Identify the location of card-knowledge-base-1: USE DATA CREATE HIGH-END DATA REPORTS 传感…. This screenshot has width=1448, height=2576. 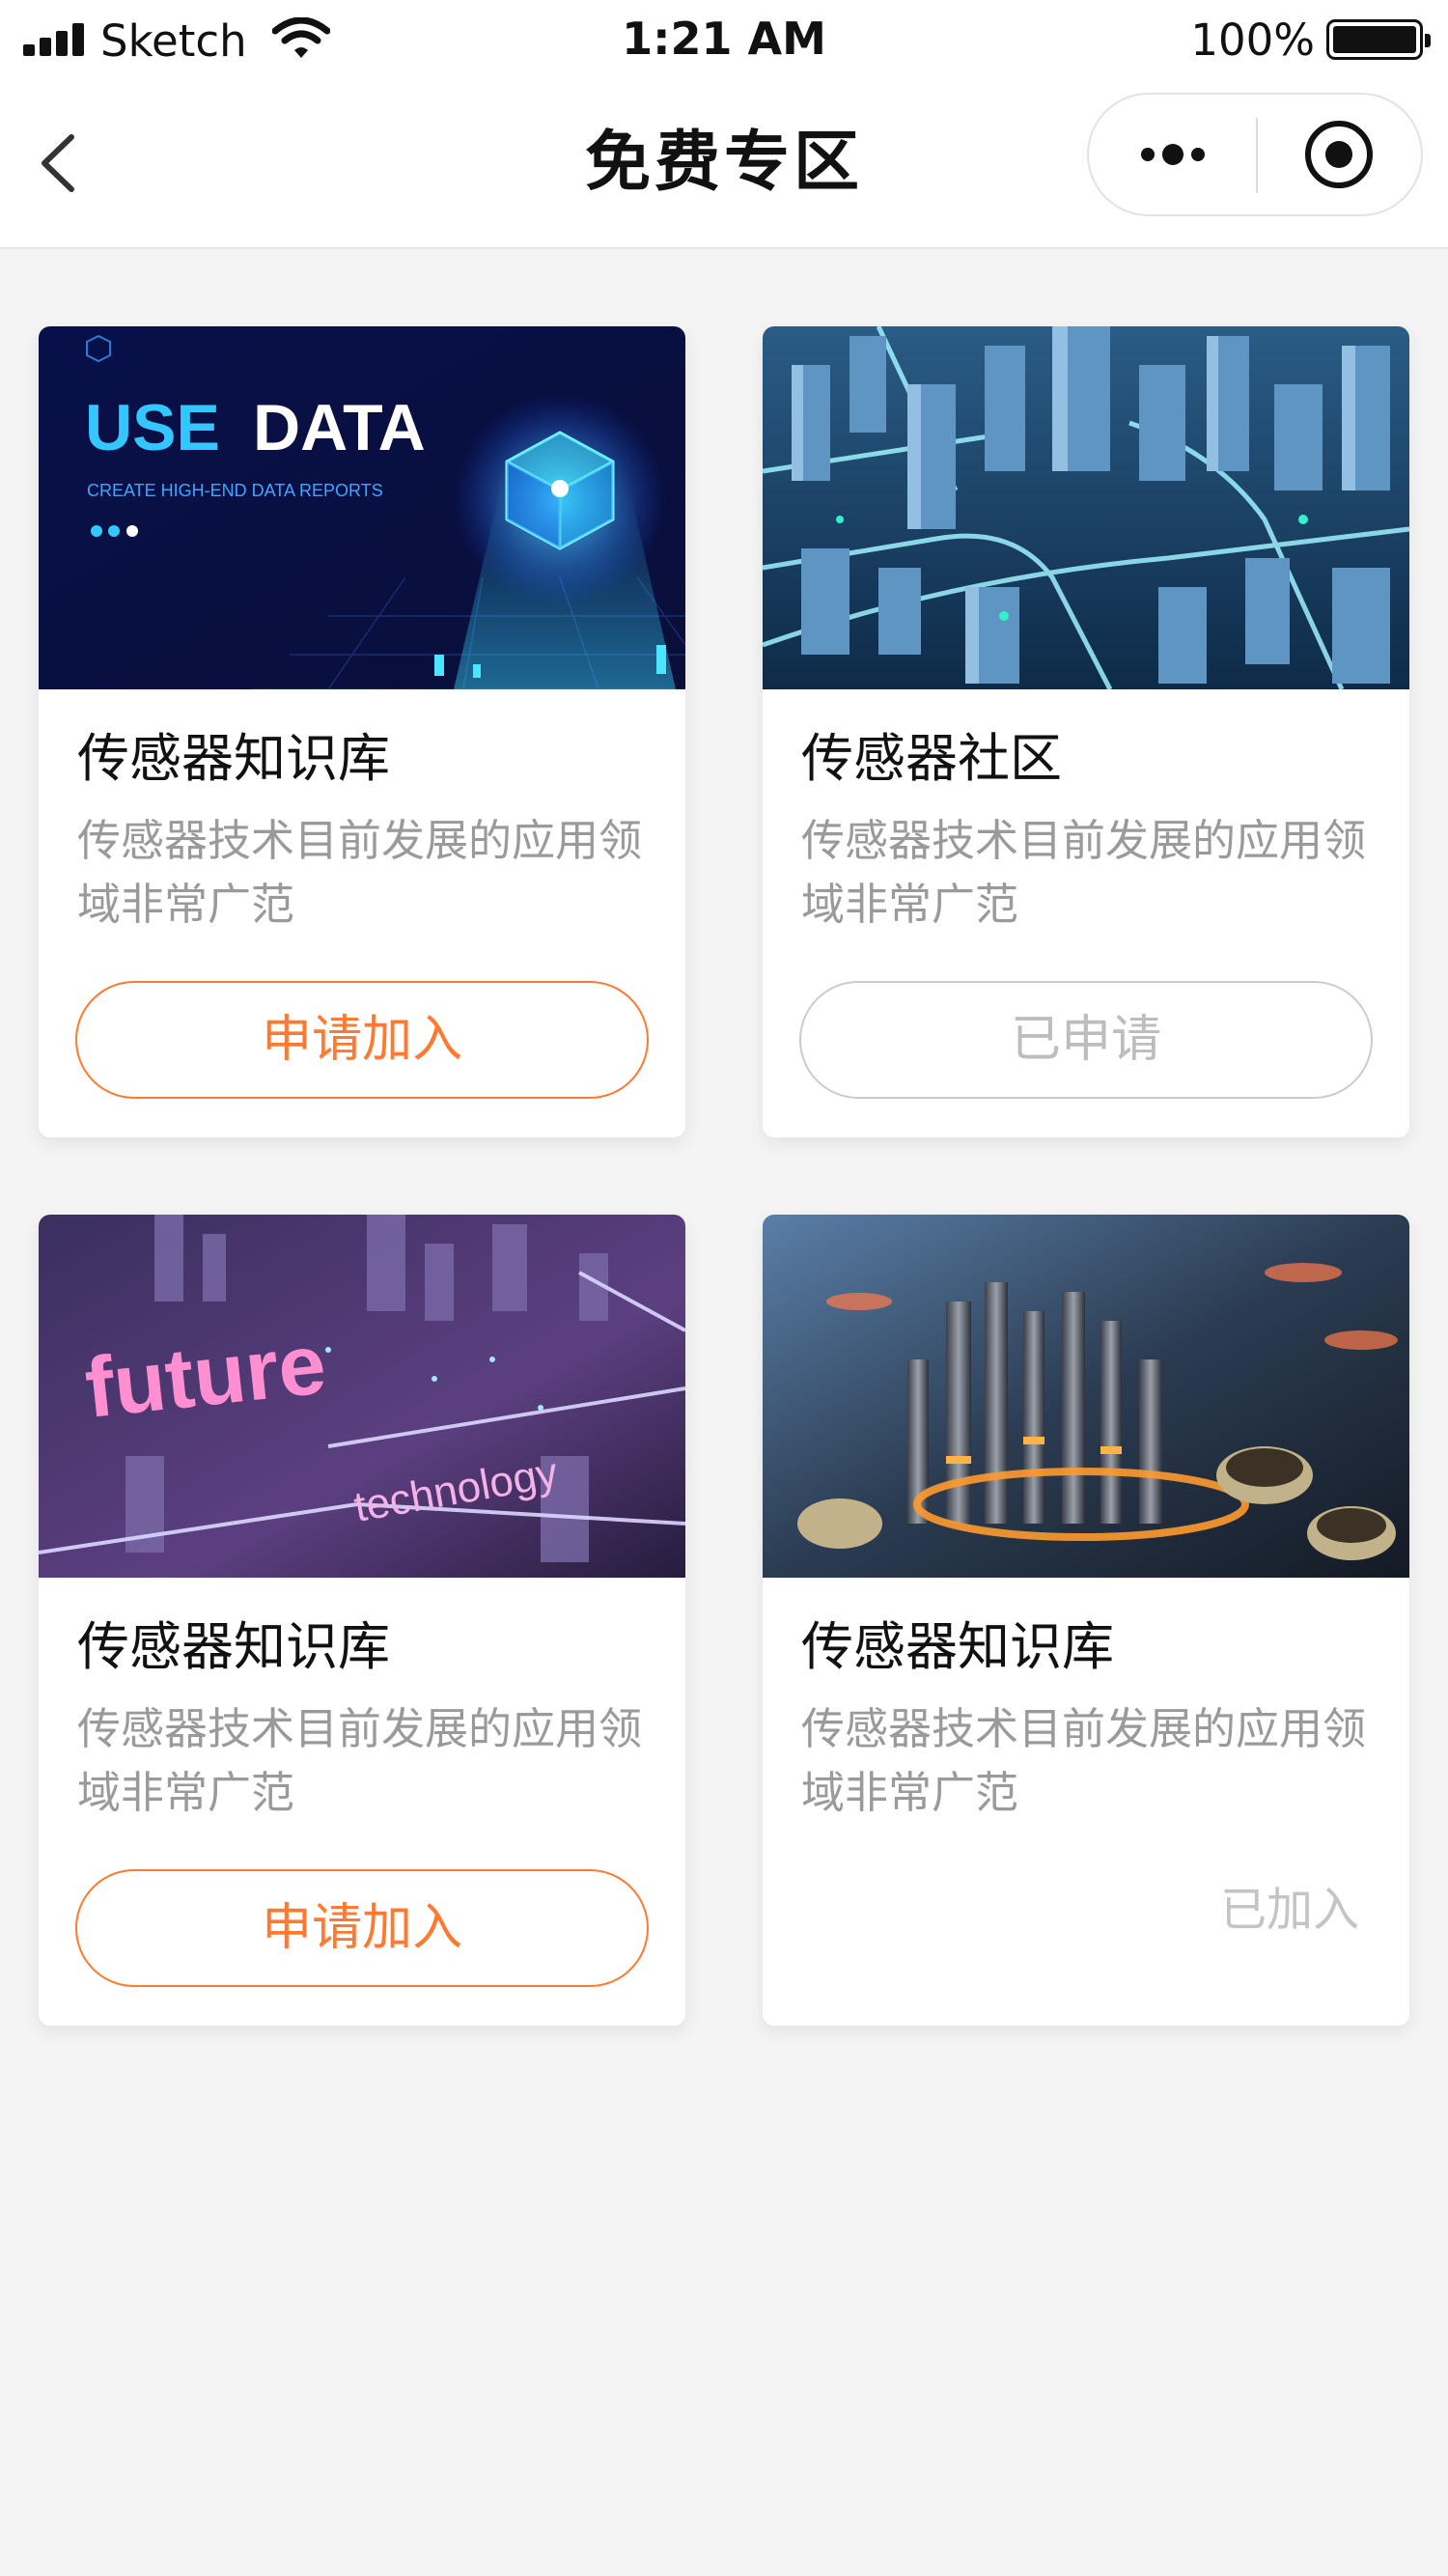
(362, 732).